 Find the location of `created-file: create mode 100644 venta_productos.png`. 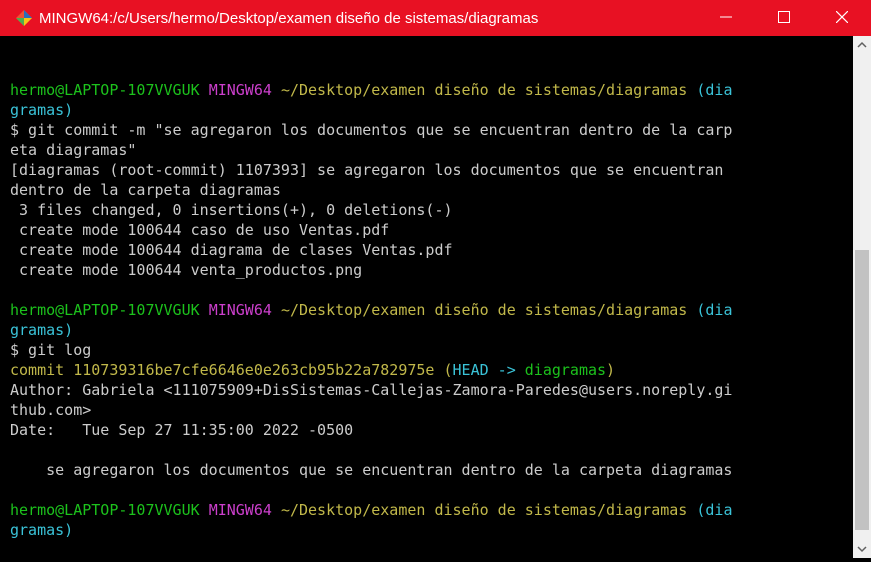

created-file: create mode 100644 venta_productos.png is located at coordinates (186, 270).